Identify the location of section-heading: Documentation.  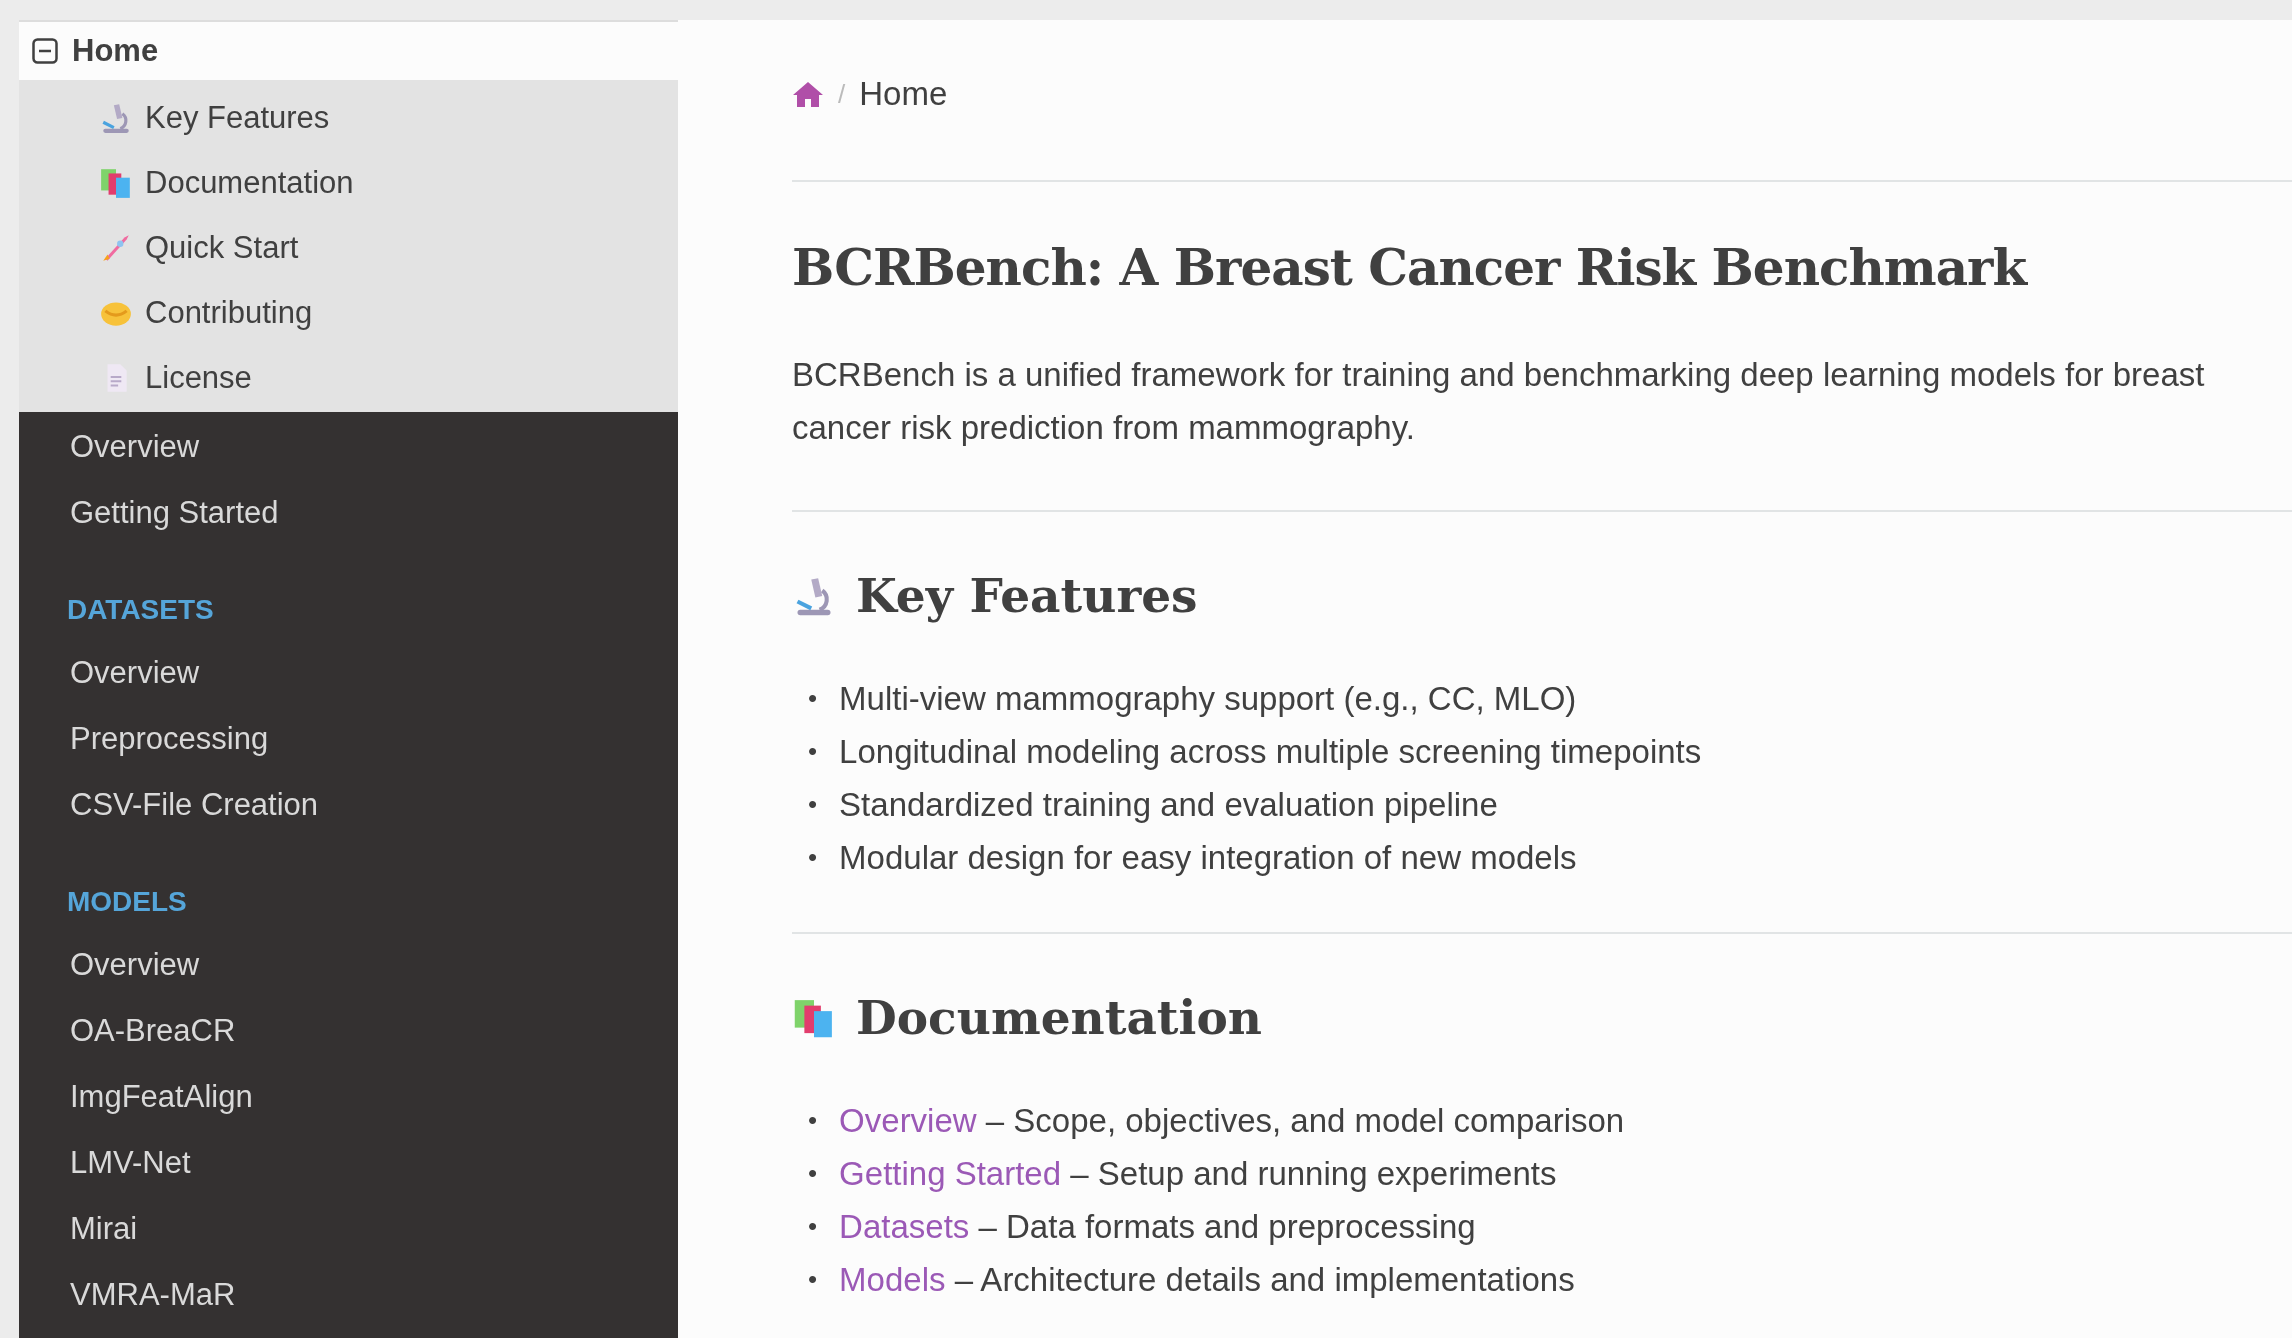
(1059, 1018).